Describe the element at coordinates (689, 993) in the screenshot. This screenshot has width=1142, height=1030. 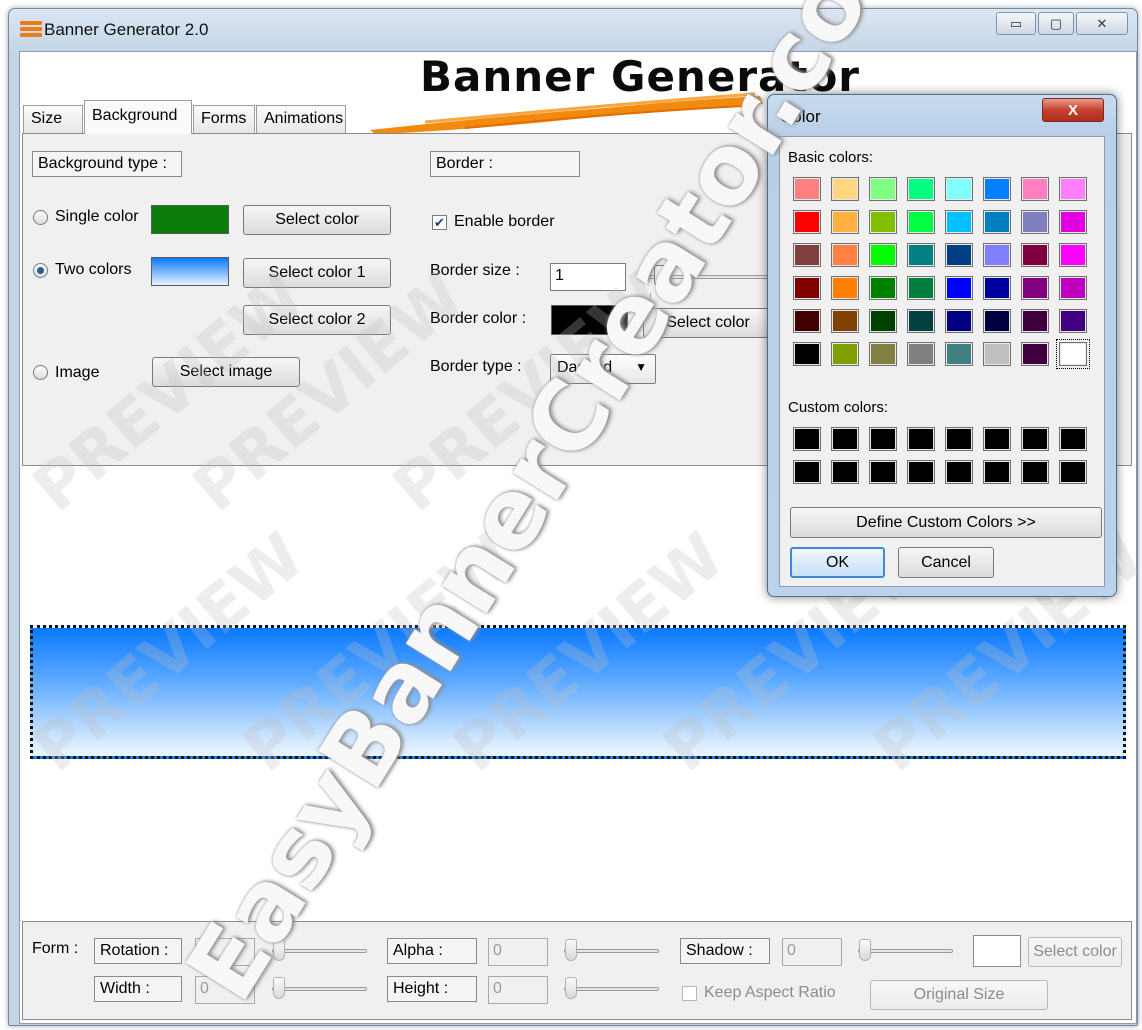
I see `keep-aspect-ratio-checkbox` at that location.